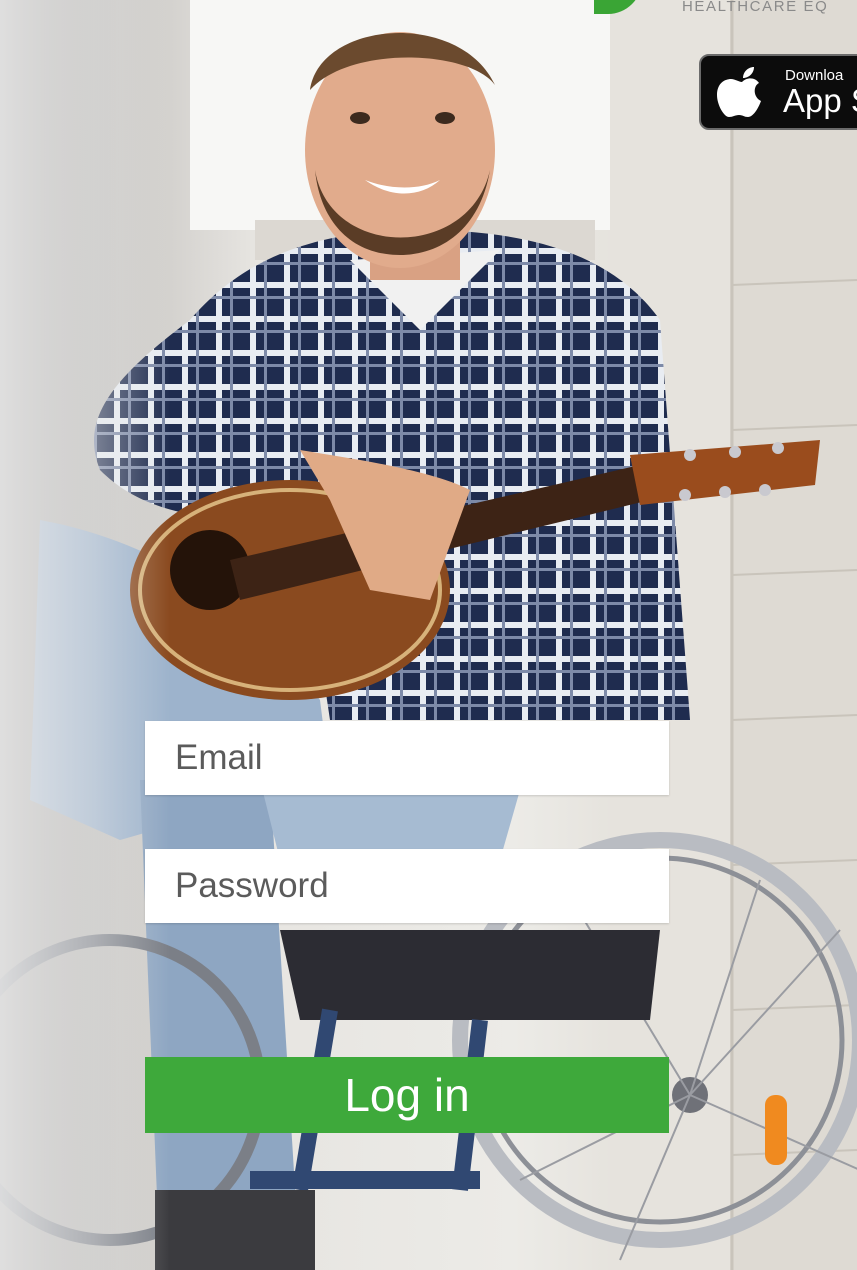 The height and width of the screenshot is (1270, 857). What do you see at coordinates (820, 100) in the screenshot?
I see `badge-big-text: App S` at bounding box center [820, 100].